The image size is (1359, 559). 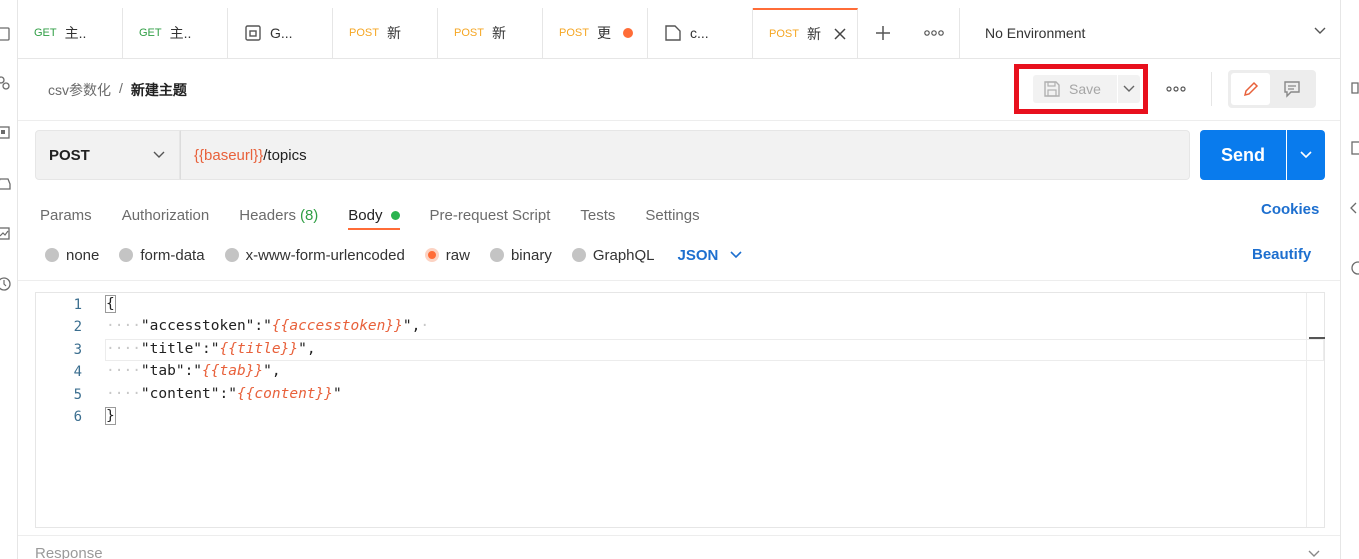 What do you see at coordinates (77, 327) in the screenshot?
I see `line-number: 2` at bounding box center [77, 327].